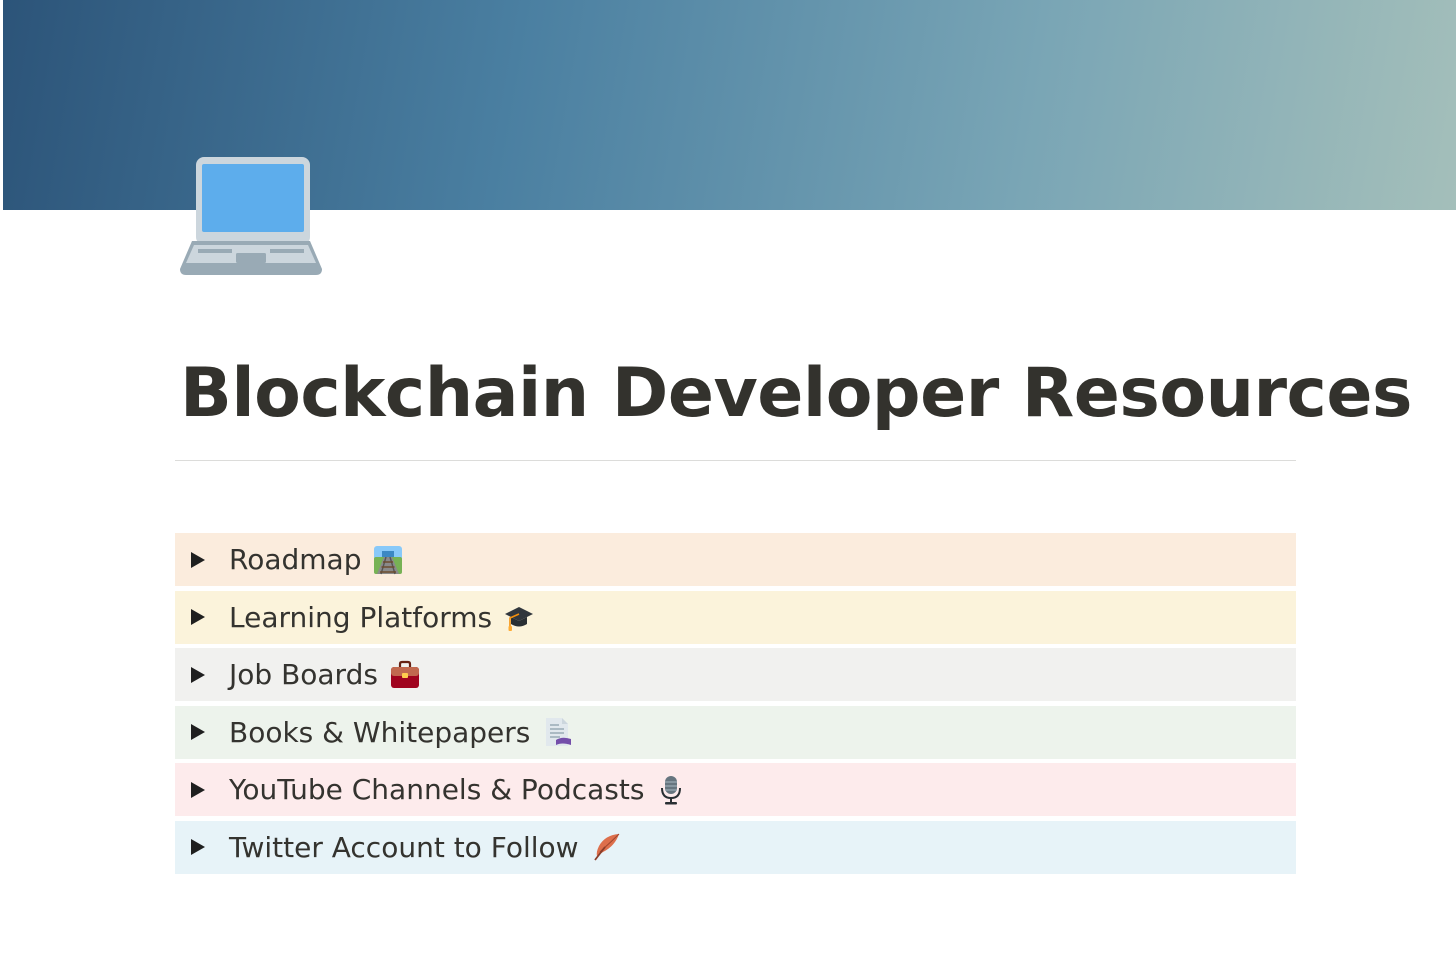 Image resolution: width=1456 pixels, height=973 pixels. Describe the element at coordinates (735, 559) in the screenshot. I see `toggle-roadmap: Roadmap` at that location.